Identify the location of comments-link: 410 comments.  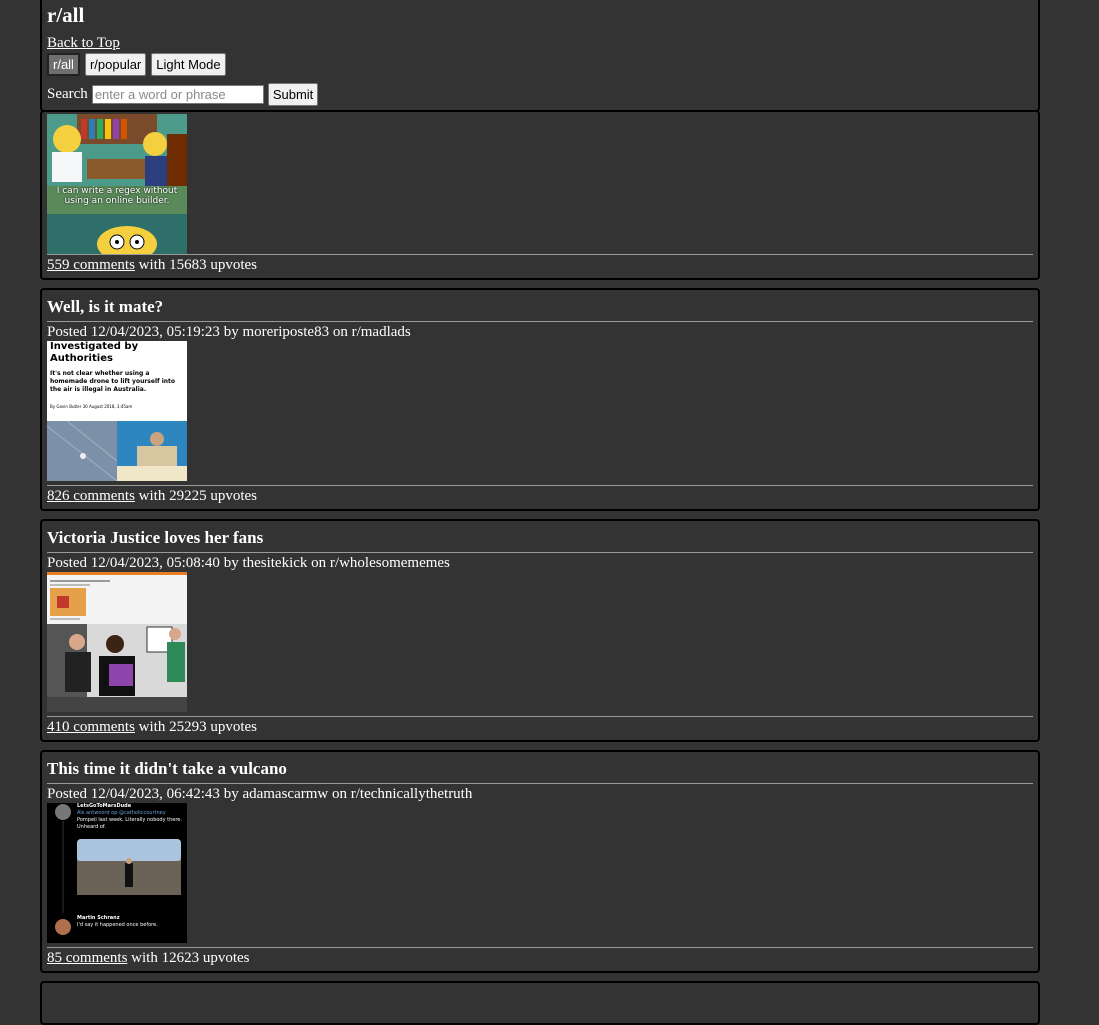
(91, 727).